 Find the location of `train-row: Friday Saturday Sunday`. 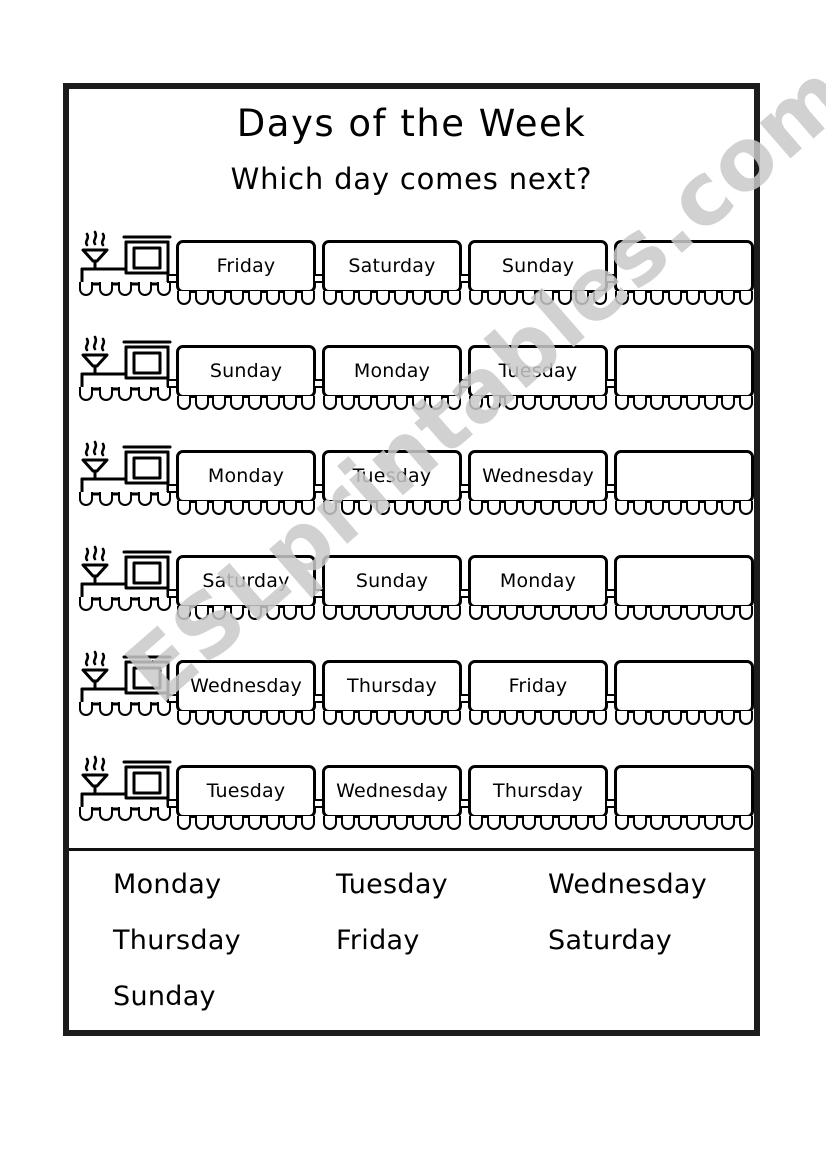

train-row: Friday Saturday Sunday is located at coordinates (411, 272).